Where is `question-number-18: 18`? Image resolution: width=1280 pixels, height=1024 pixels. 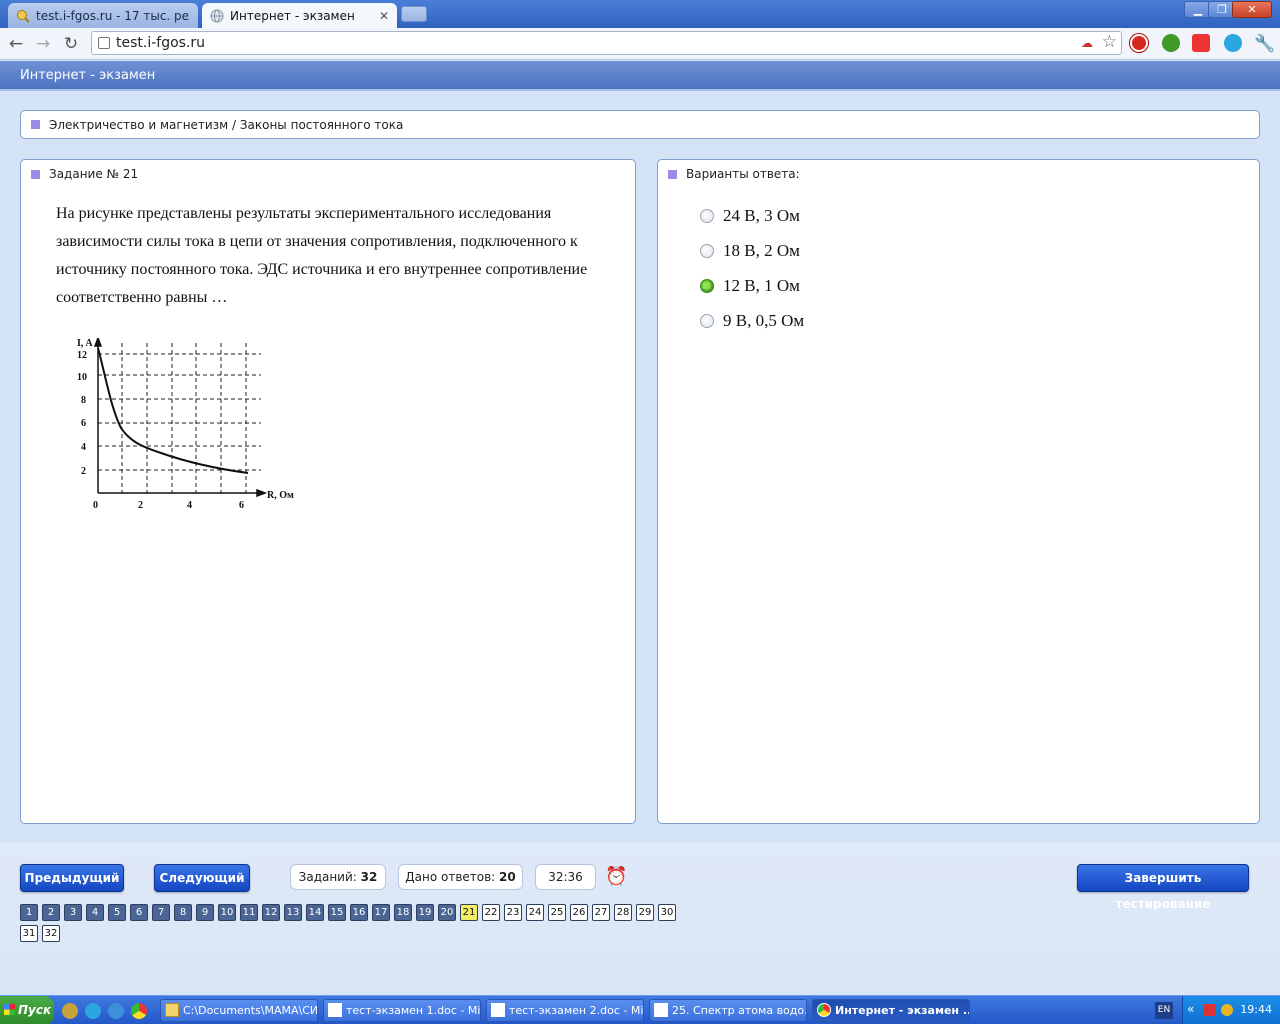 question-number-18: 18 is located at coordinates (403, 912).